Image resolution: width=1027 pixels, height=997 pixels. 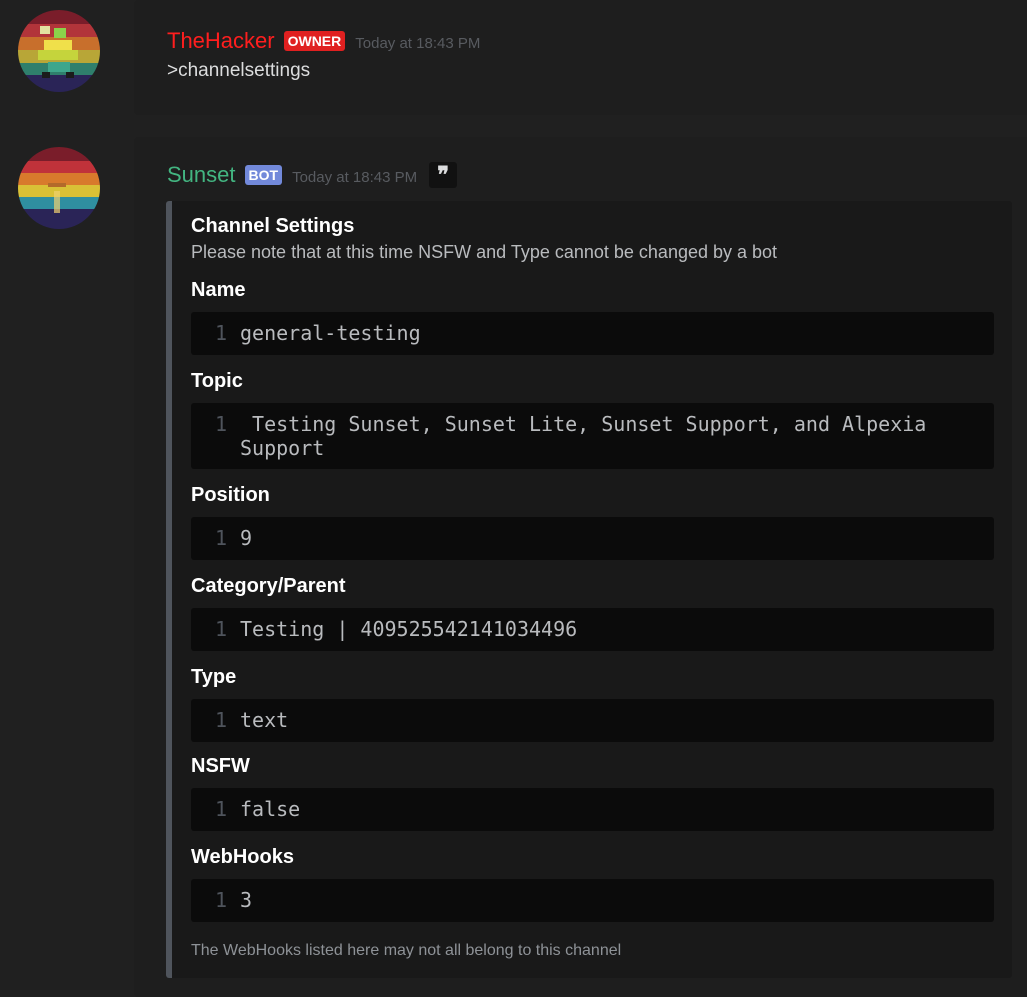 What do you see at coordinates (217, 381) in the screenshot?
I see `field-name-topic: Topic` at bounding box center [217, 381].